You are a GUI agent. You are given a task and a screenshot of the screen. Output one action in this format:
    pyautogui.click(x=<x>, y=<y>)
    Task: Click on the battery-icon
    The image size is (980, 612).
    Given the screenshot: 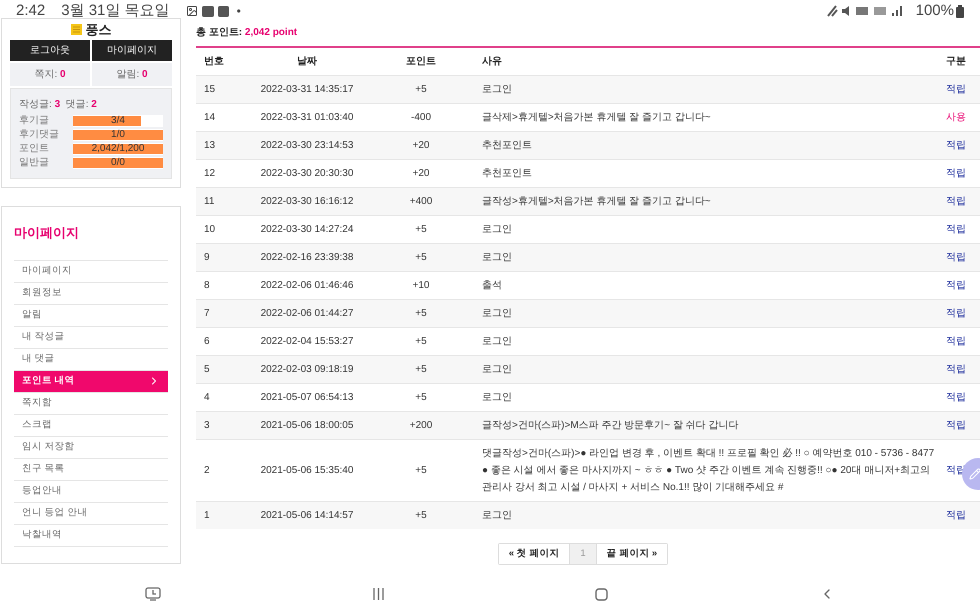 What is the action you would take?
    pyautogui.click(x=960, y=11)
    